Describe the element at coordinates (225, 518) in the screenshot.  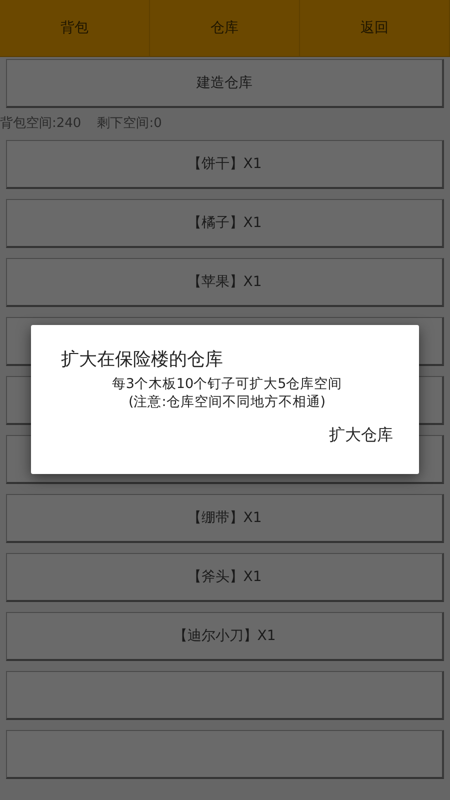
I see `item-button: 【绷带】X1` at that location.